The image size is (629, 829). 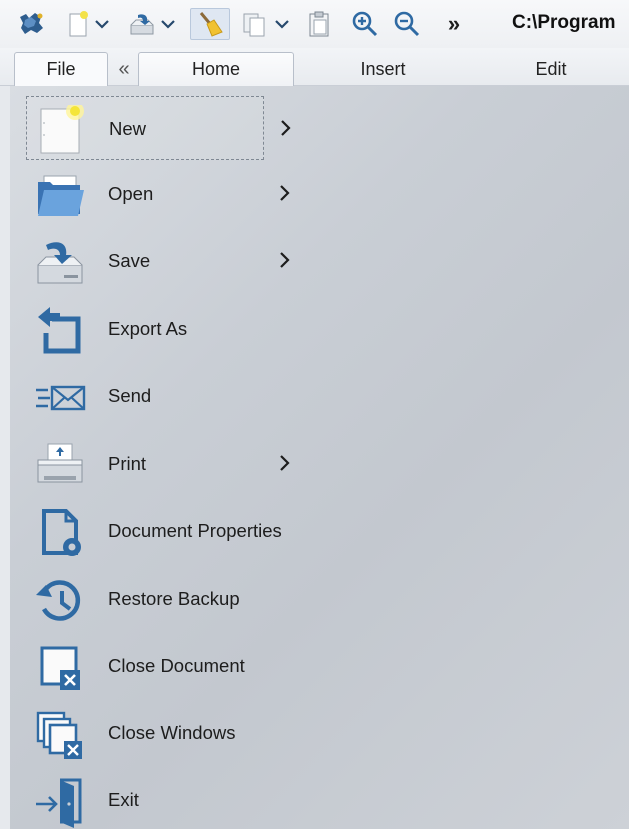 I want to click on app-logo-icon, so click(x=31, y=24).